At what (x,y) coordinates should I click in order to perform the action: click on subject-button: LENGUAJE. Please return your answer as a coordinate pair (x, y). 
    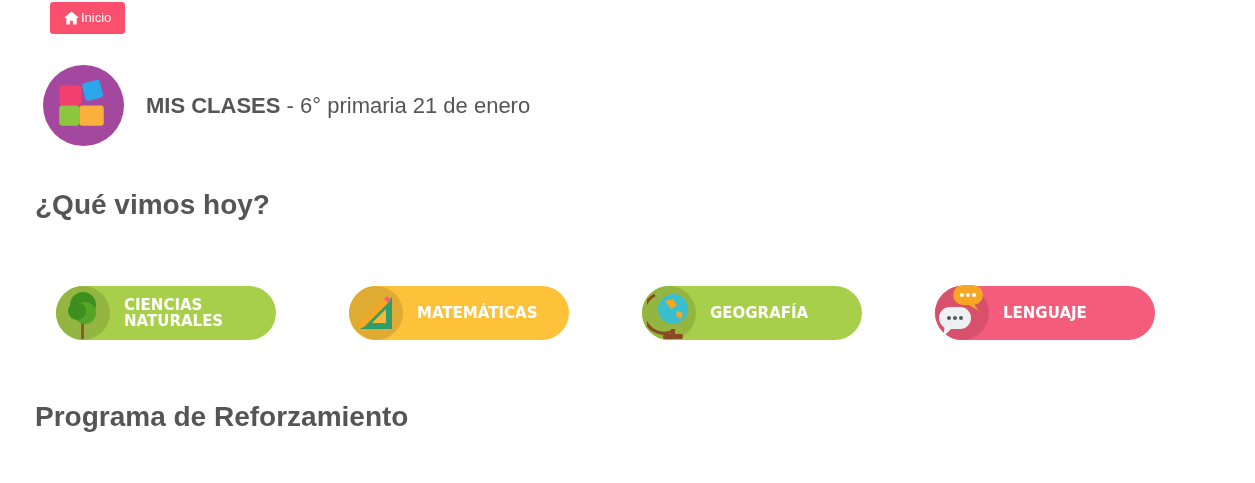
    Looking at the image, I should click on (1045, 313).